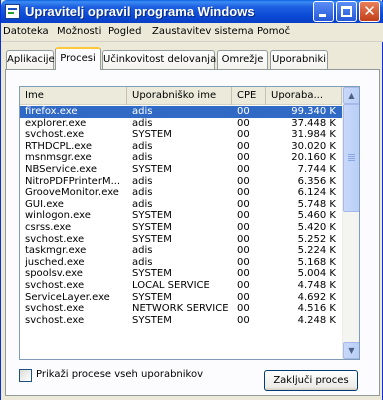 The height and width of the screenshot is (400, 383). I want to click on arrow-up-icon: ▲, so click(351, 95).